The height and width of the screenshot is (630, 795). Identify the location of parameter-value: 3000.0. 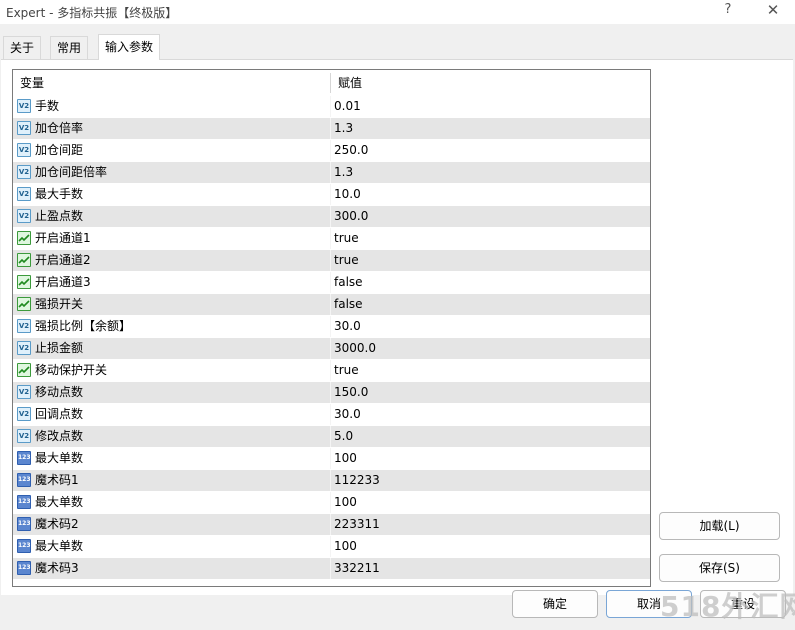
(355, 348).